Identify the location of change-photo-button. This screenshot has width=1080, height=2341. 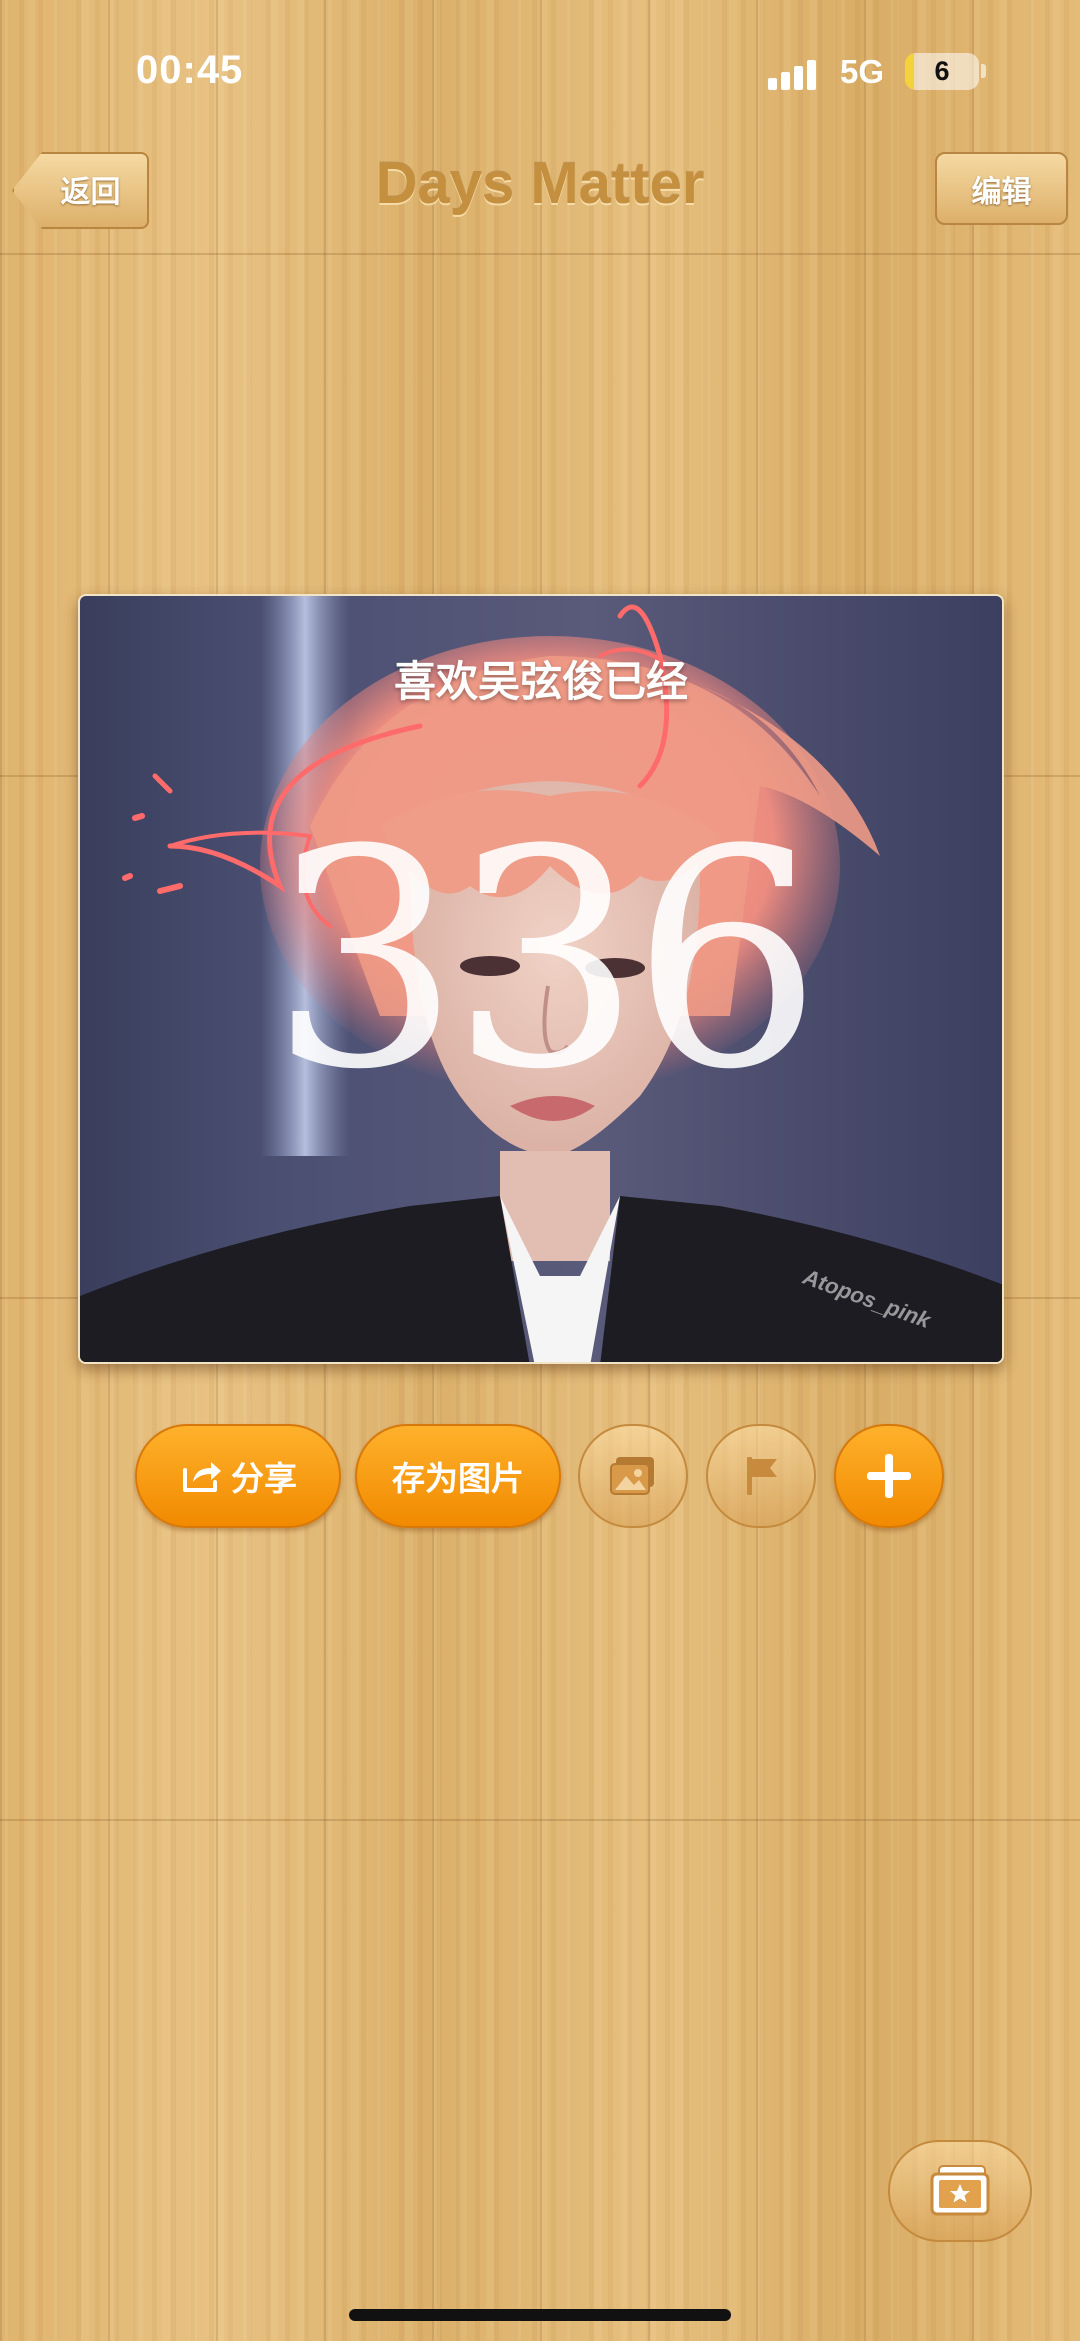
(633, 1476).